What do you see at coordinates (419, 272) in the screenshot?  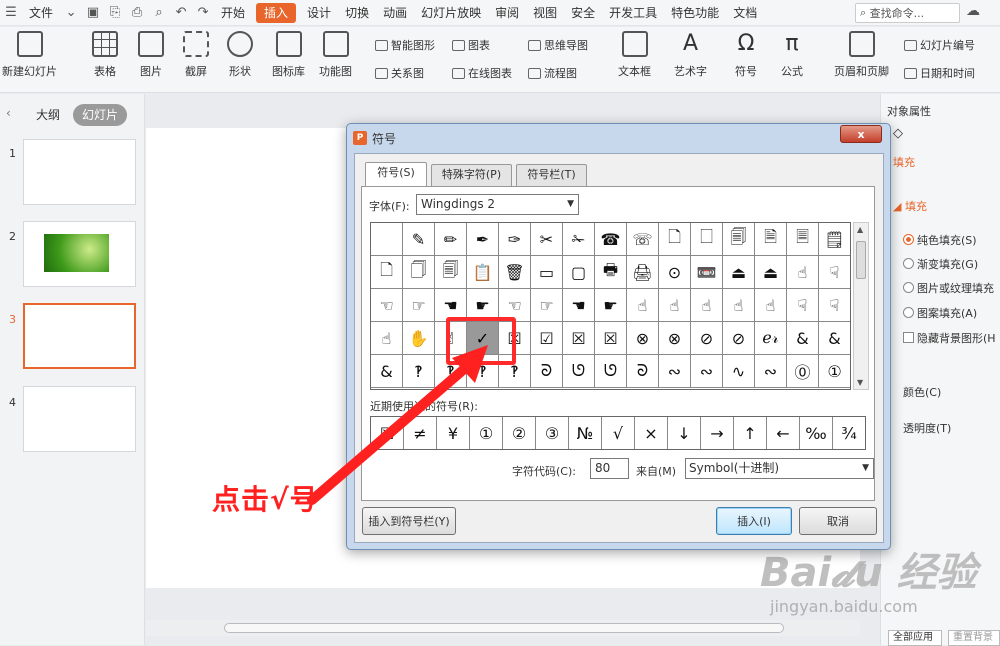 I see `symbol-cell: 🗍` at bounding box center [419, 272].